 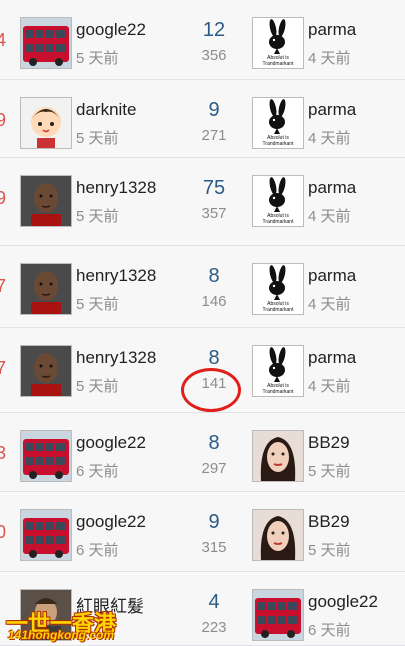 What do you see at coordinates (202, 532) in the screenshot?
I see `thread-row: 0 google22 6 天前 9 315 BB29 5 天前` at bounding box center [202, 532].